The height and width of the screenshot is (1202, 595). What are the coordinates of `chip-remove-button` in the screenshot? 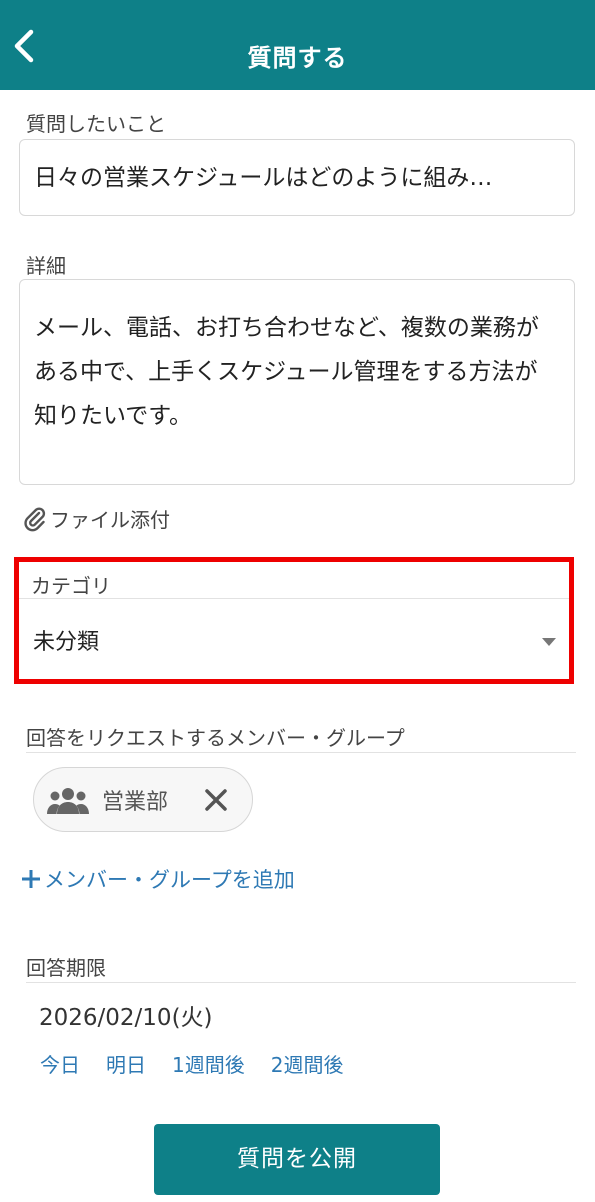 It's located at (216, 800).